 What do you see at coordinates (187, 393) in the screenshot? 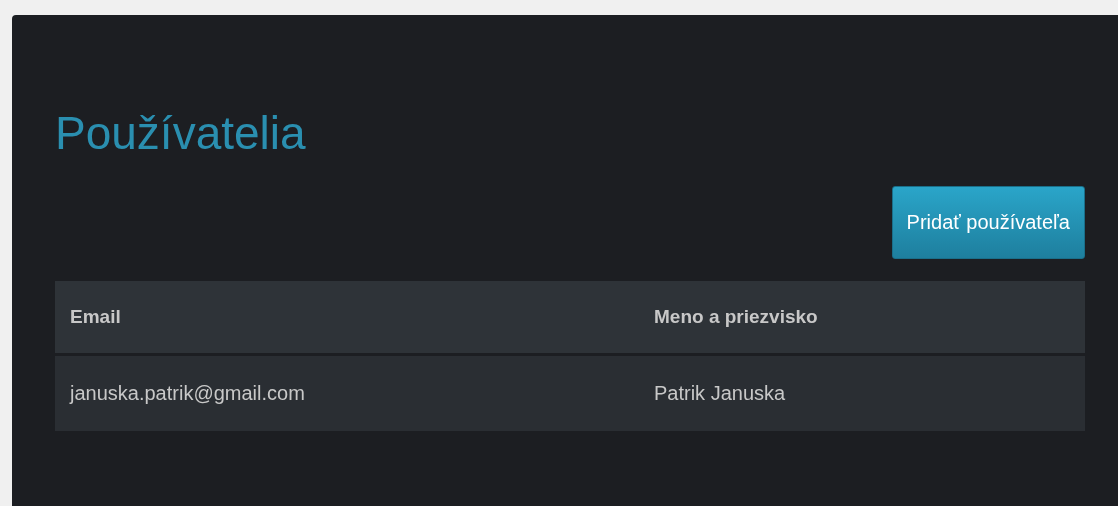
I see `table-cell-text: januska.patrik@gmail.com` at bounding box center [187, 393].